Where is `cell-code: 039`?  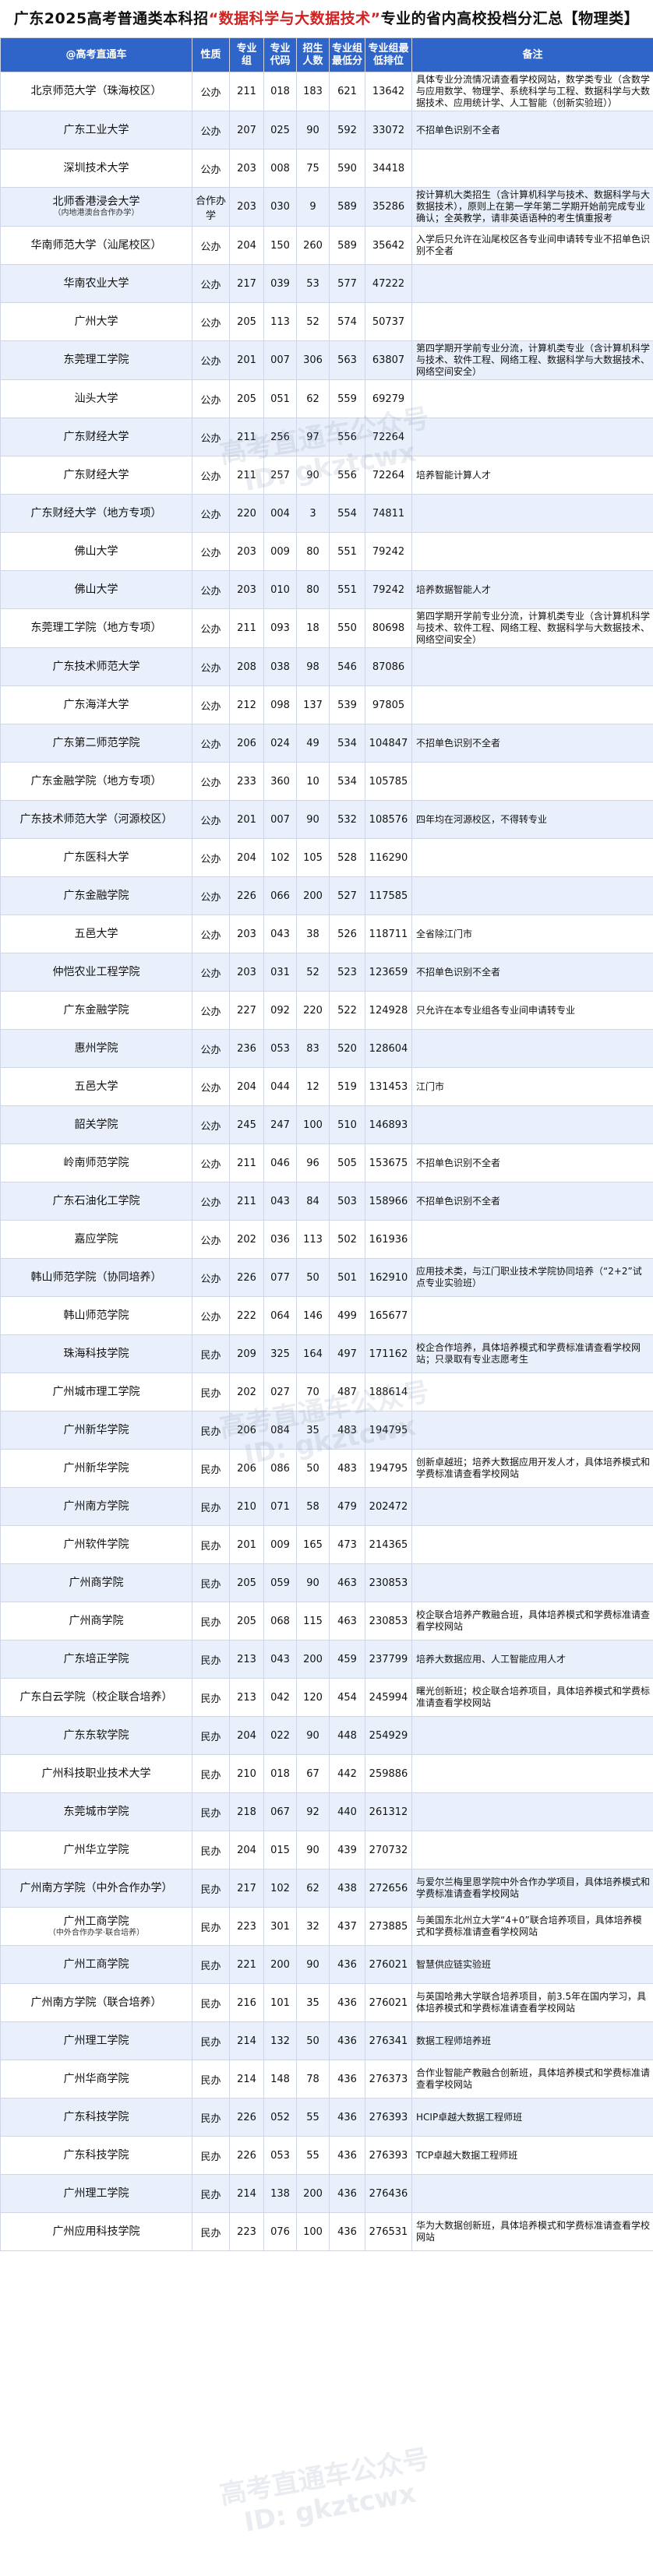
cell-code: 039 is located at coordinates (280, 283).